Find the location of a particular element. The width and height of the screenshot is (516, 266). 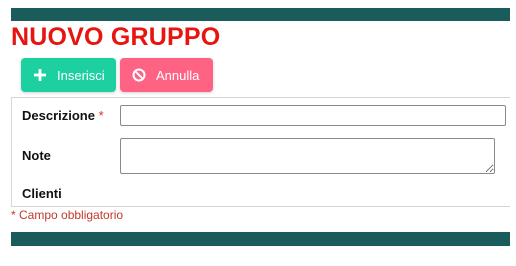

required-marker: * is located at coordinates (101, 115).